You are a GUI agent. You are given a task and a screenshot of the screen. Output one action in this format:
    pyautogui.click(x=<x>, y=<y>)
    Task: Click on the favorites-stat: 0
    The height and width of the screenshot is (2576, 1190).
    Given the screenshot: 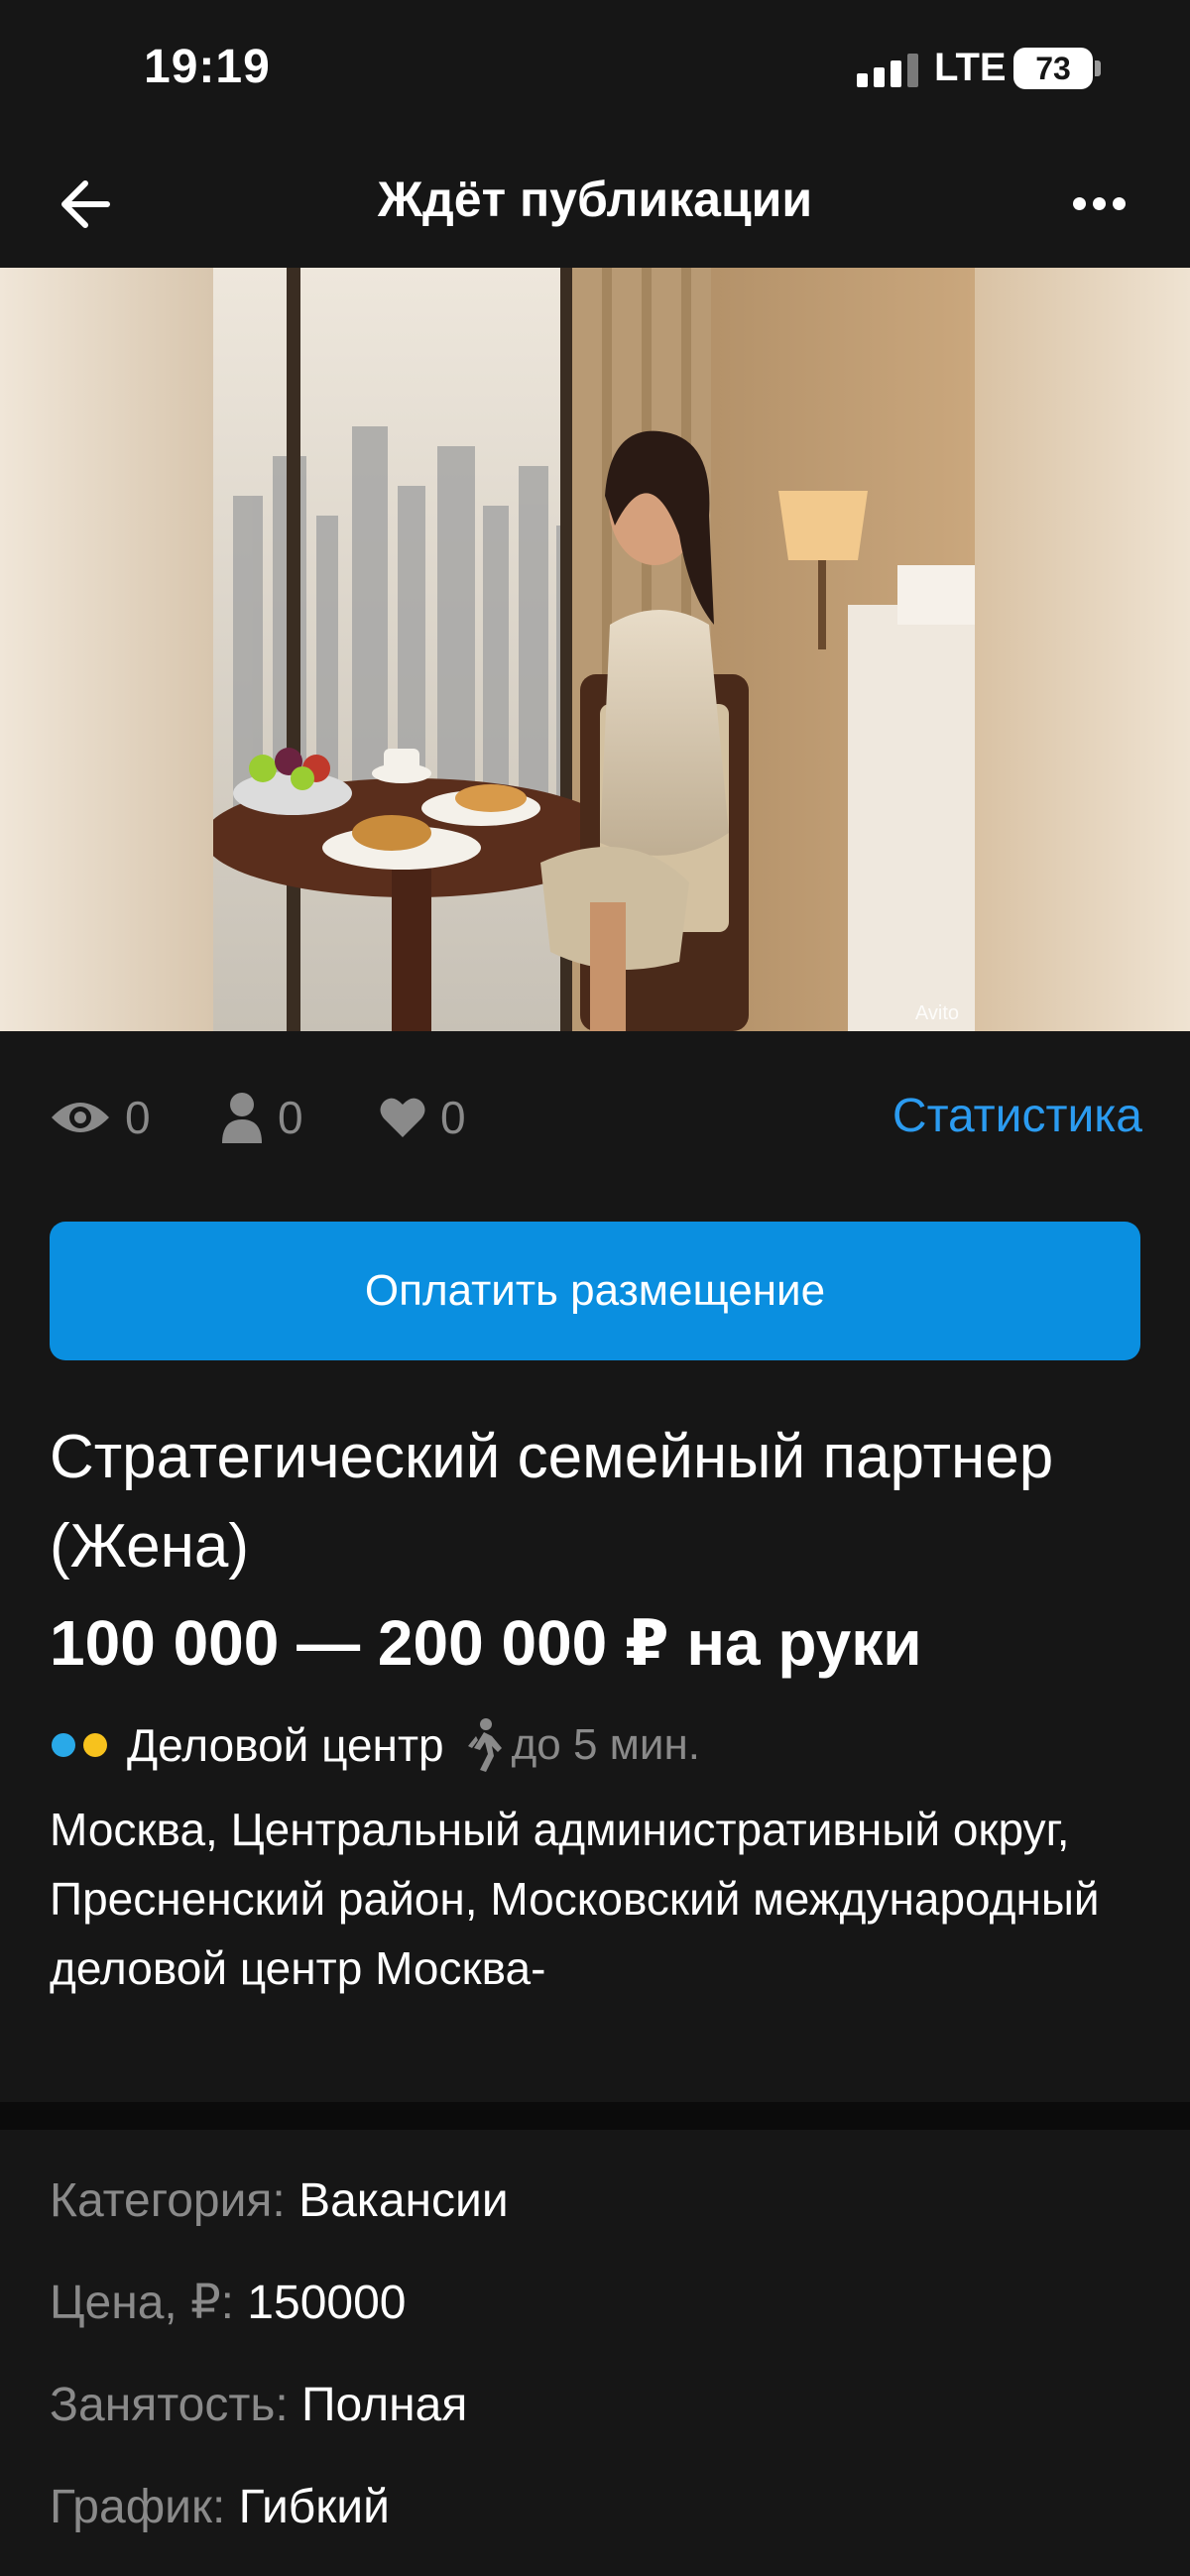 What is the action you would take?
    pyautogui.click(x=422, y=1117)
    